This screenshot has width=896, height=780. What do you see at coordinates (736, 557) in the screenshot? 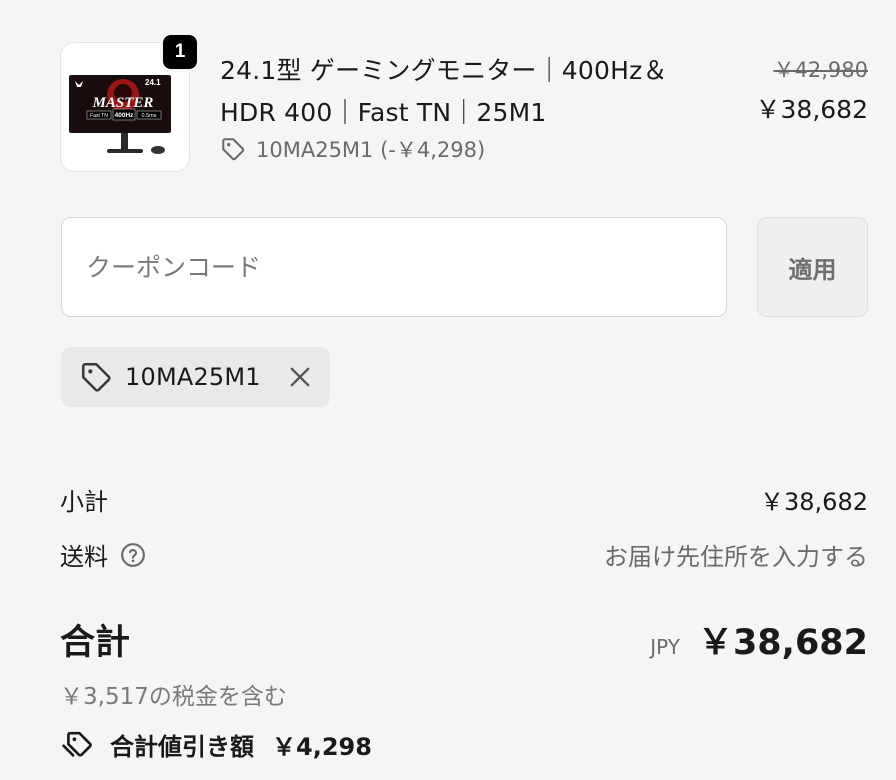
I see `shipping-value: お届け先住所を入力する` at bounding box center [736, 557].